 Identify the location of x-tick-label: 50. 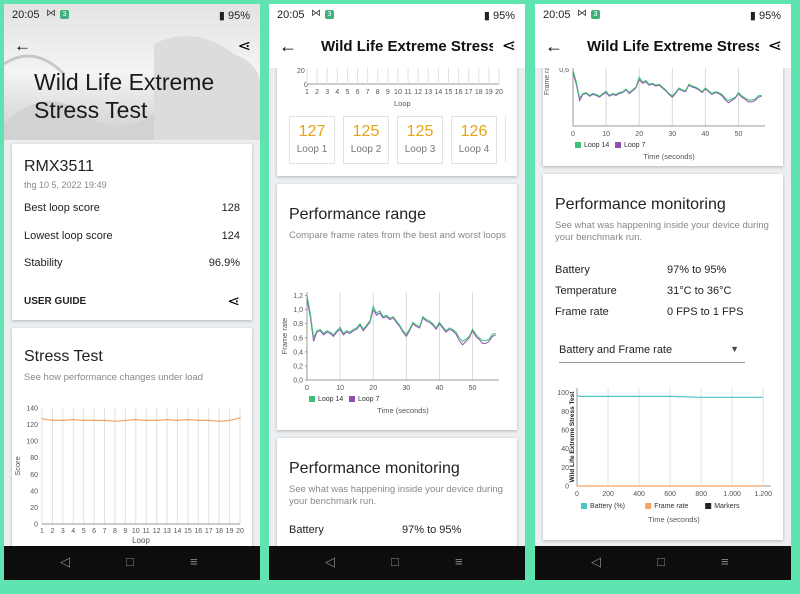
(739, 134).